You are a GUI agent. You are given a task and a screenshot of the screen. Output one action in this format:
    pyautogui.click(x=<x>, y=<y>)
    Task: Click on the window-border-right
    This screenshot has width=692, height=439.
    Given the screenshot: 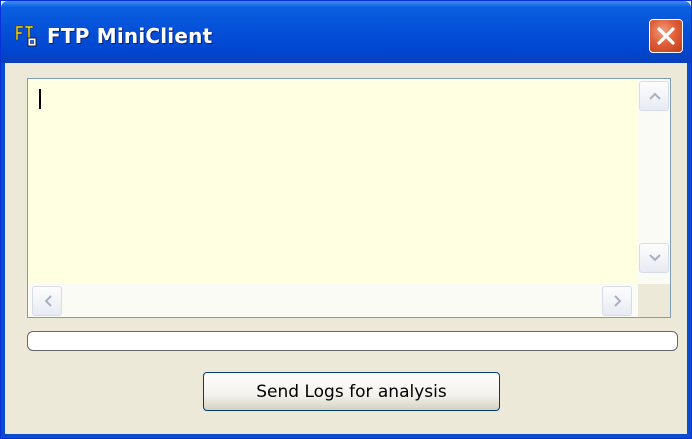 What is the action you would take?
    pyautogui.click(x=689, y=250)
    